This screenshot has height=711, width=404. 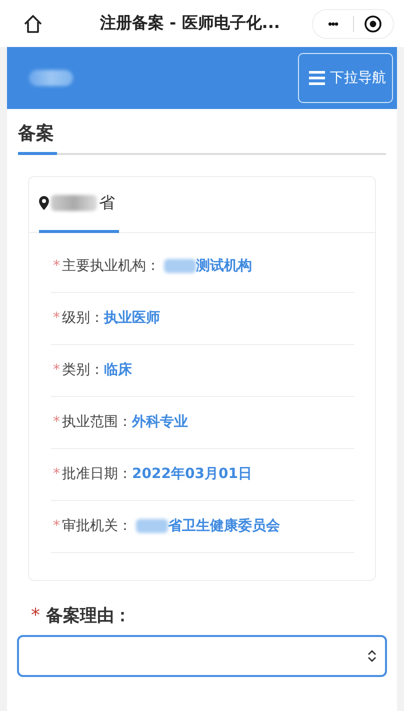 I want to click on reason-label: 备案理由：, so click(x=88, y=616).